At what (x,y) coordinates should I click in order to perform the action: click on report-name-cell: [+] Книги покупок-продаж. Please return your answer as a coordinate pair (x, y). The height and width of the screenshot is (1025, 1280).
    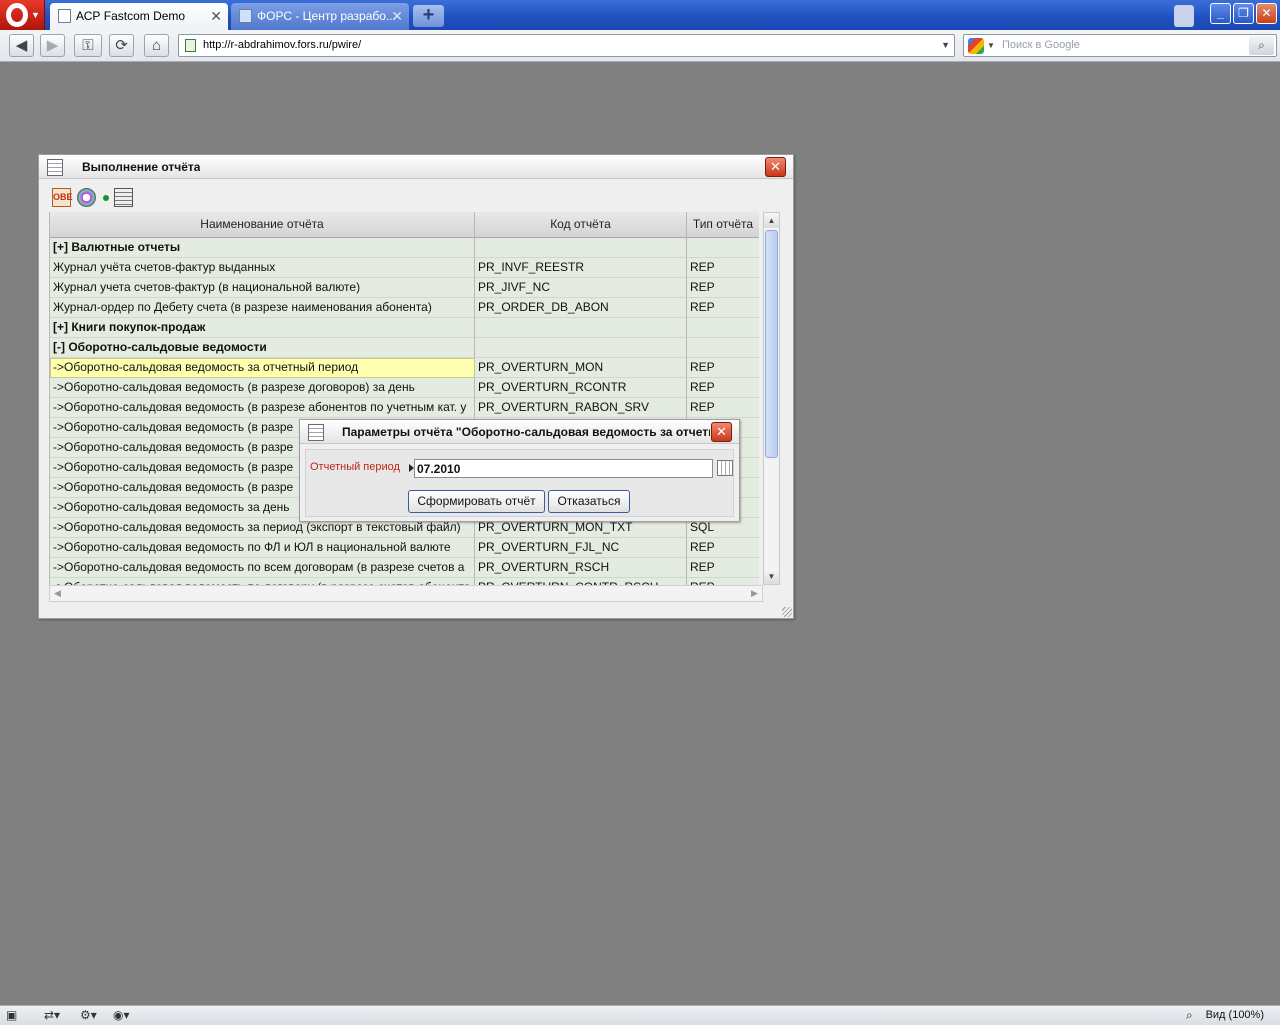
    Looking at the image, I should click on (262, 328).